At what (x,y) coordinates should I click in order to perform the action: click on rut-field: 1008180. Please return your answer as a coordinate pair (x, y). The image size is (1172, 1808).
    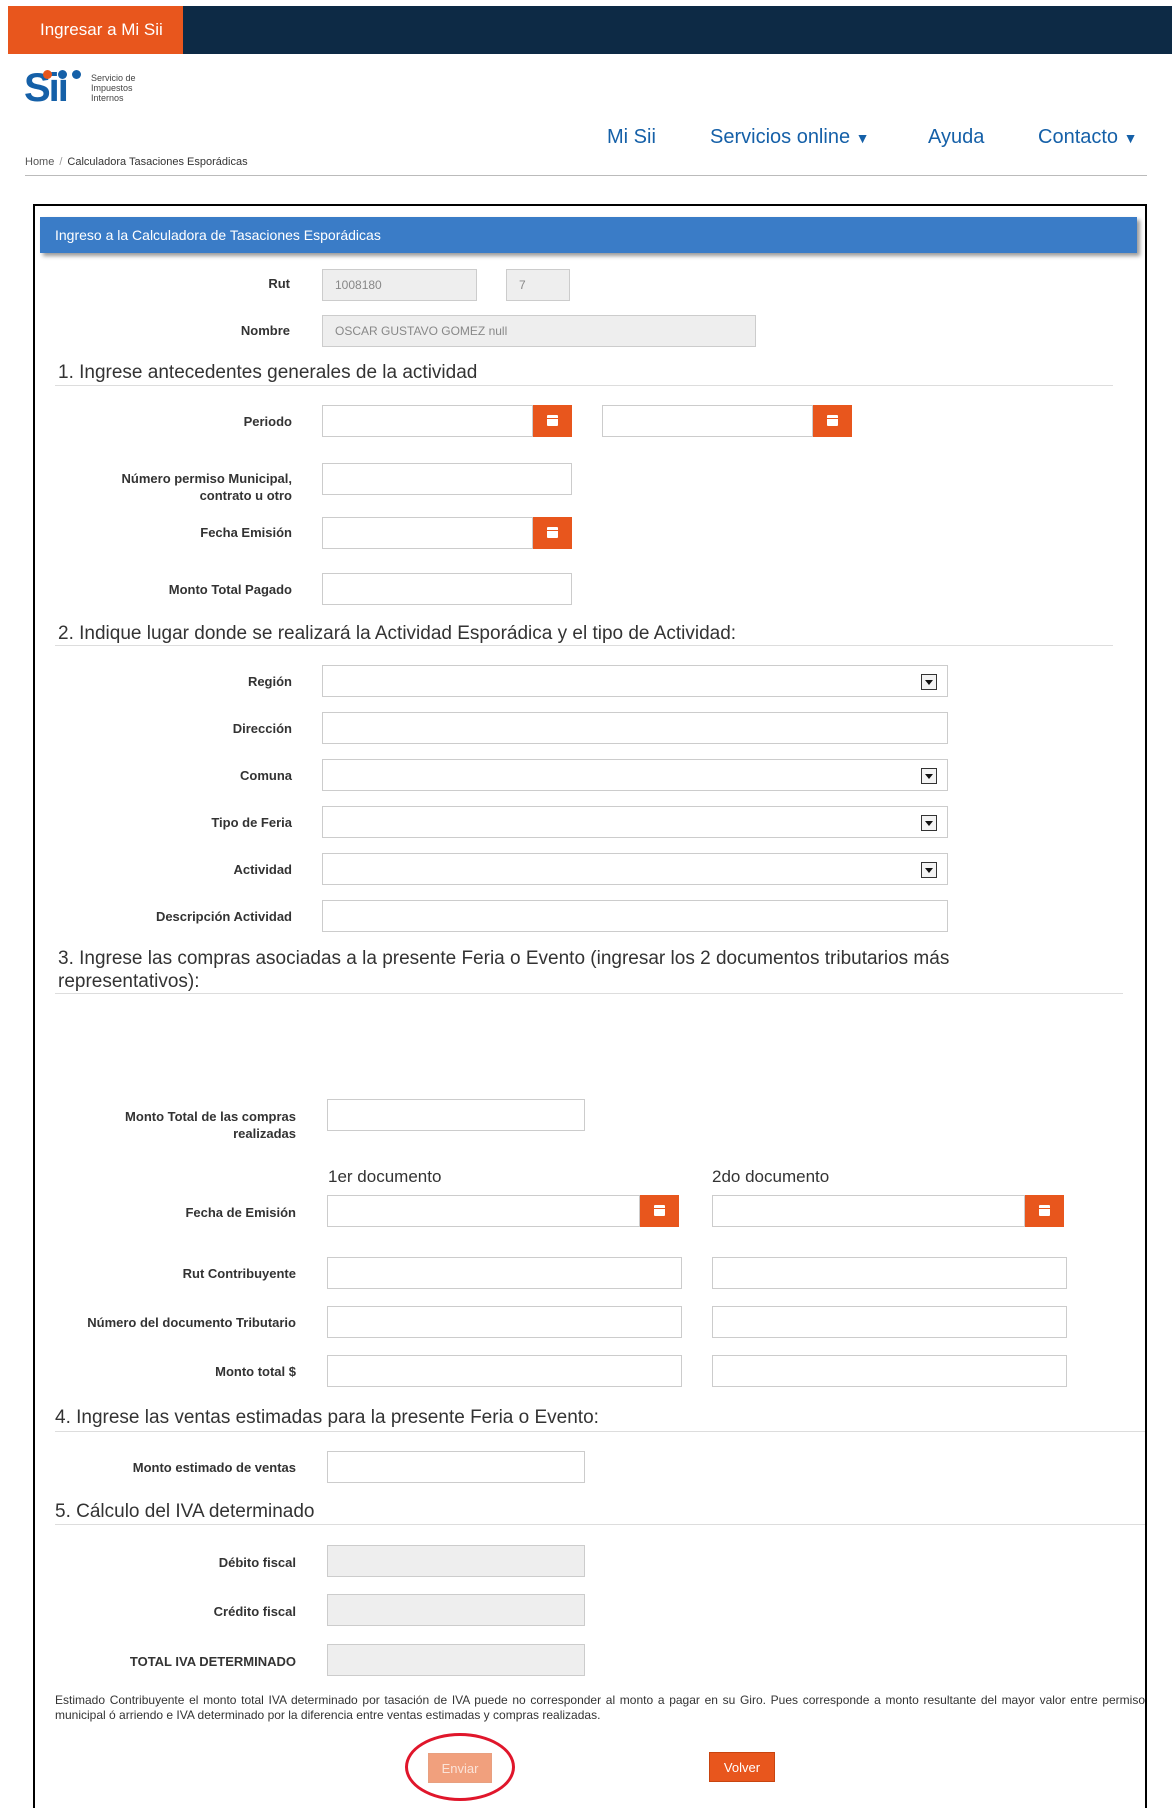
    Looking at the image, I should click on (399, 285).